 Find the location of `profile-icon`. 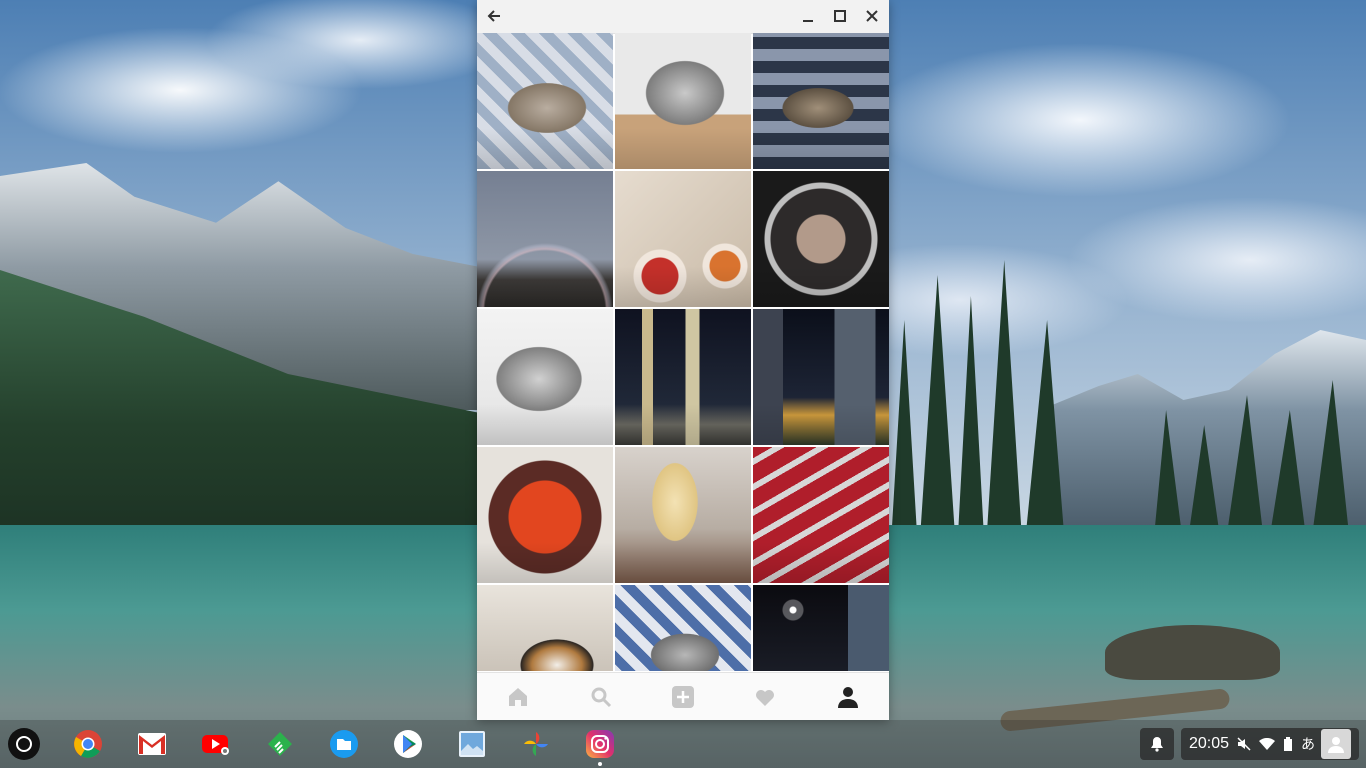

profile-icon is located at coordinates (847, 697).